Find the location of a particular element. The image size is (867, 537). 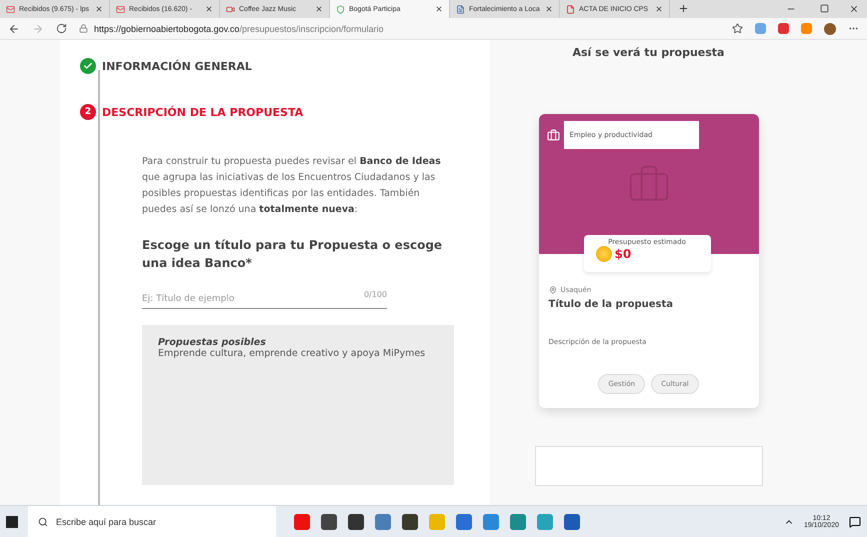

character-counter: 0/100 is located at coordinates (375, 294).